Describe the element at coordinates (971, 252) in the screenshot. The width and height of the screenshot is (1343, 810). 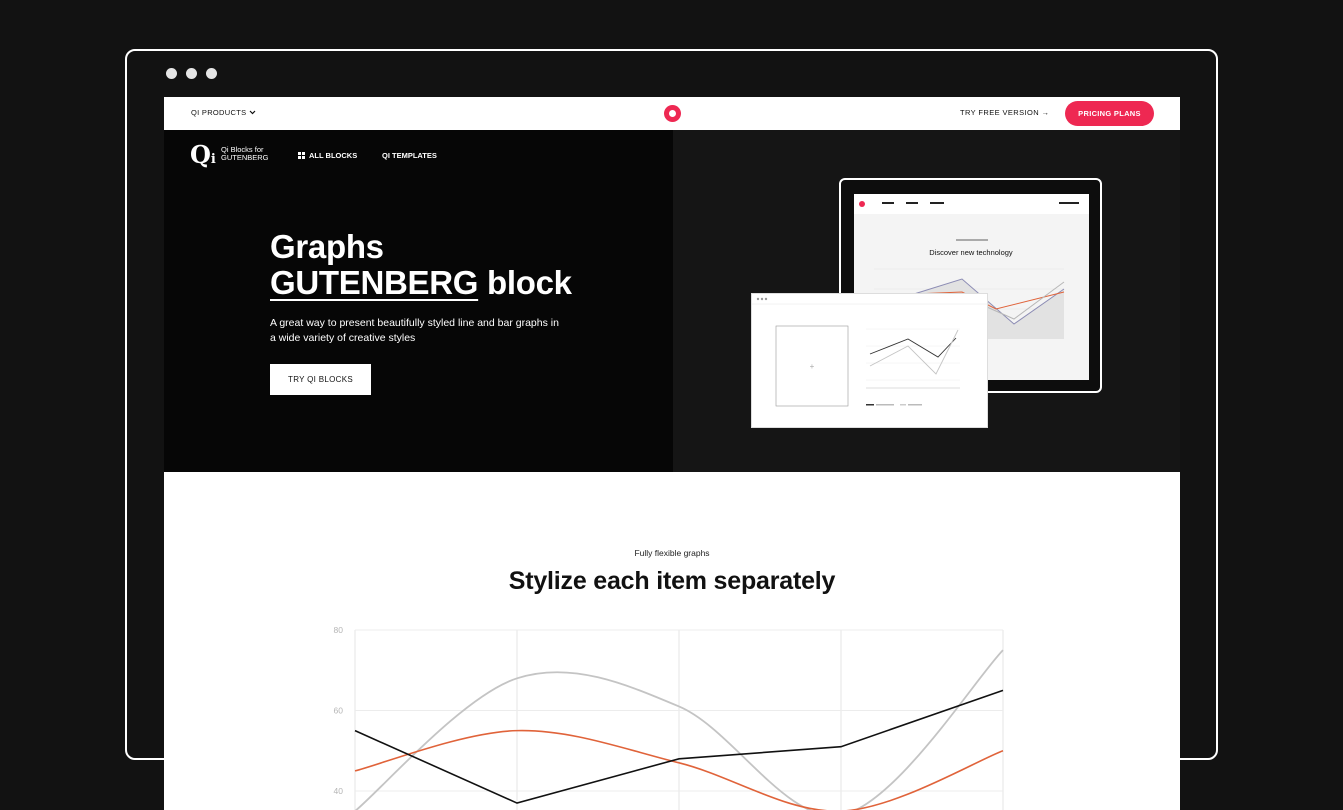
I see `tablet-heading: Discover new technology` at that location.